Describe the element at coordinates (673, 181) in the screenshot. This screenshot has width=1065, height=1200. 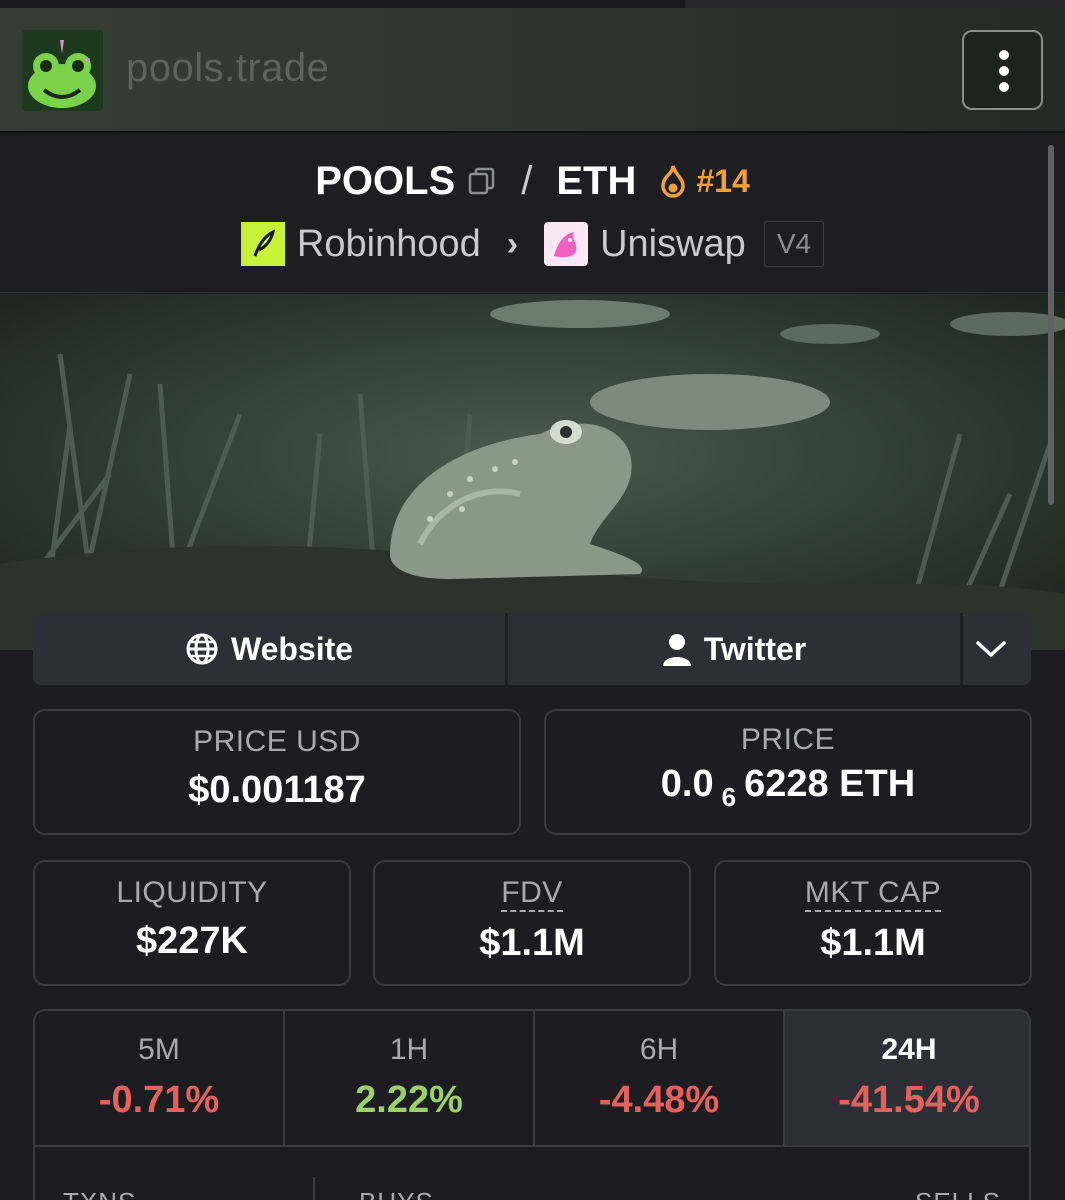
I see `fire-icon` at that location.